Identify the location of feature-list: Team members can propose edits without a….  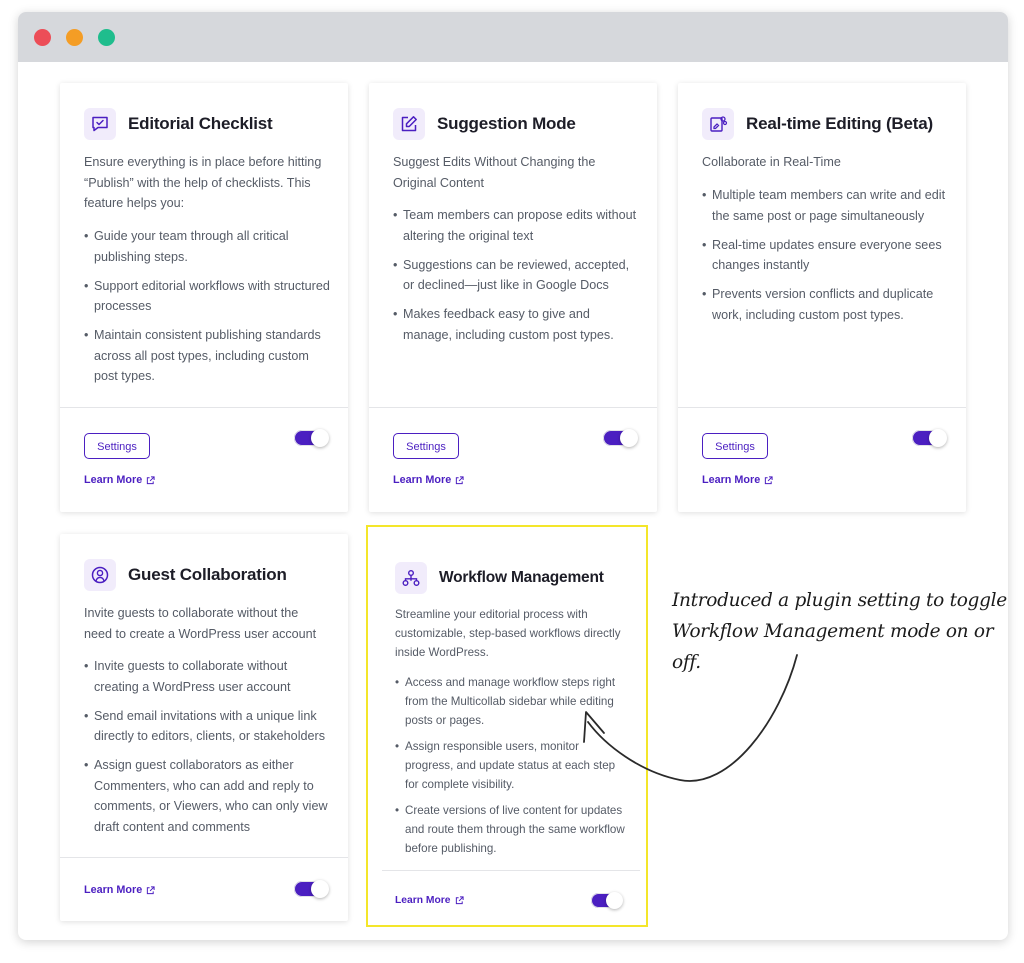
(516, 279).